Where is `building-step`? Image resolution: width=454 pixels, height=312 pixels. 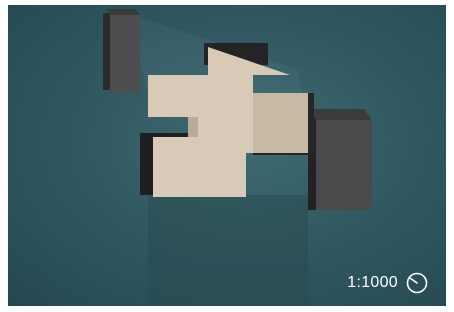 building-step is located at coordinates (193, 127).